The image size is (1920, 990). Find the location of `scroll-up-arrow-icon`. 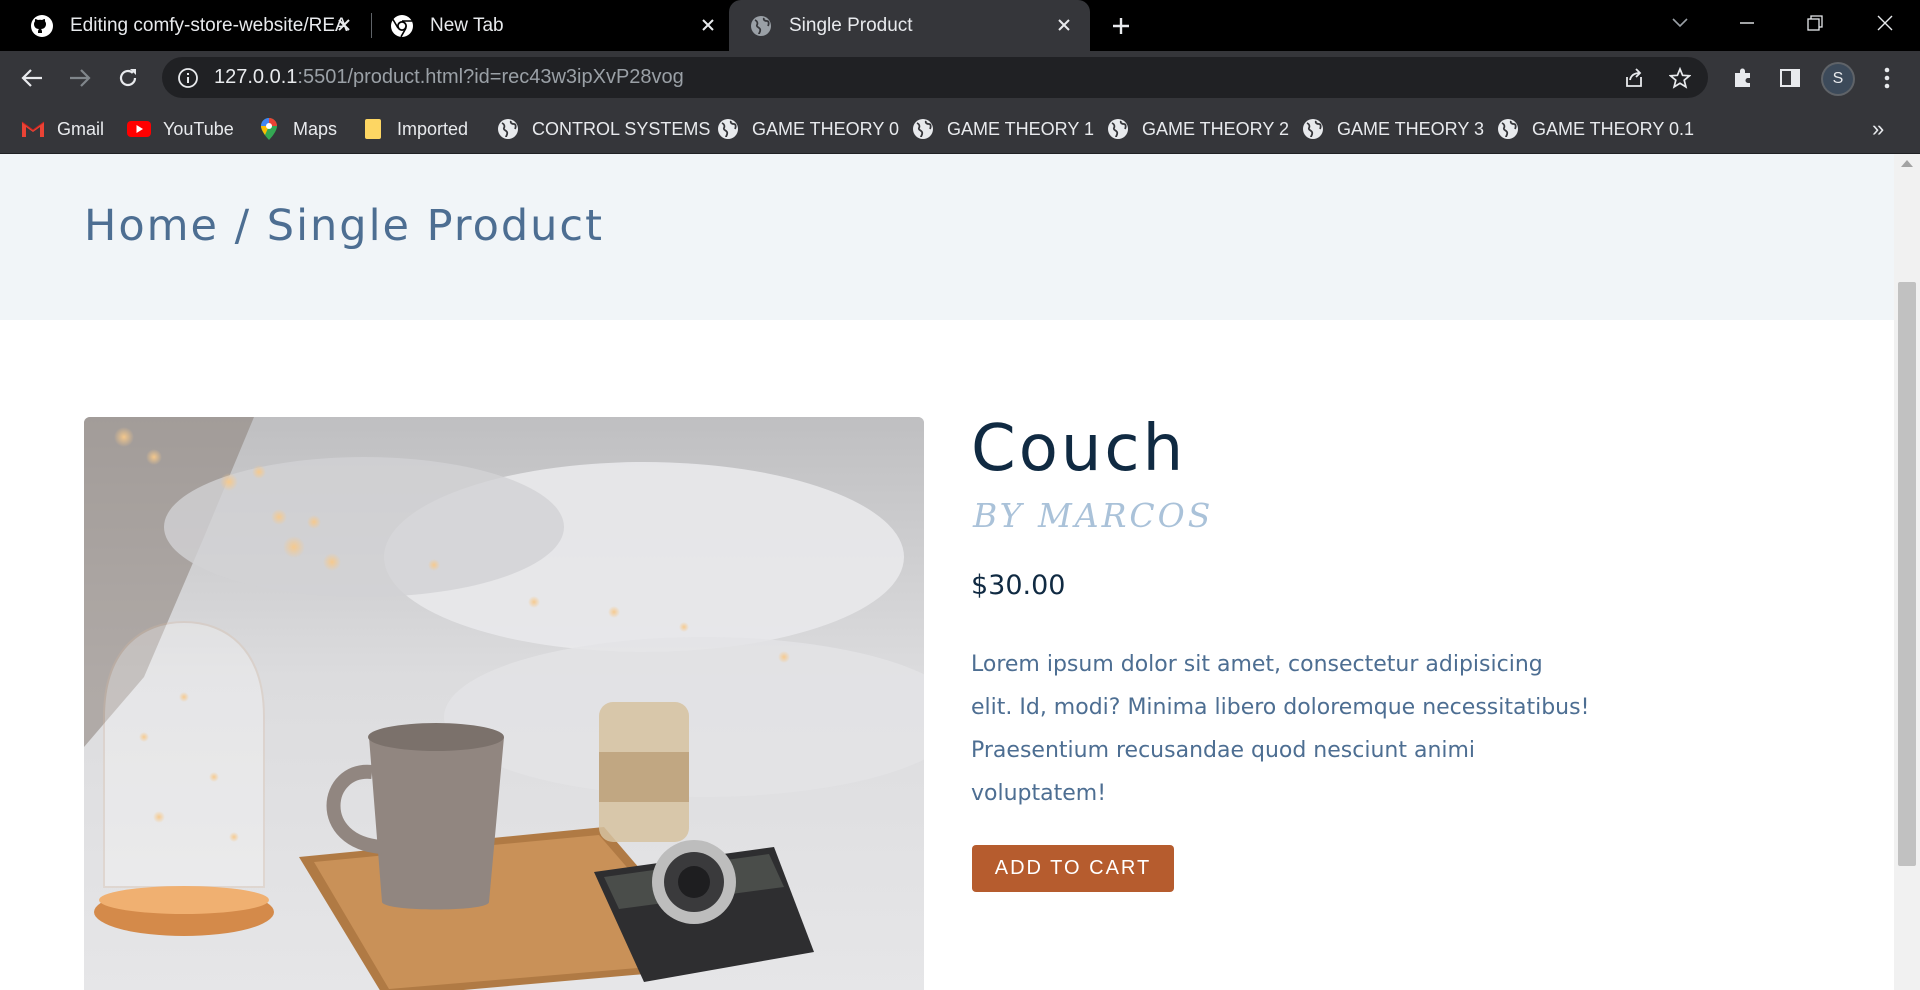

scroll-up-arrow-icon is located at coordinates (1907, 163).